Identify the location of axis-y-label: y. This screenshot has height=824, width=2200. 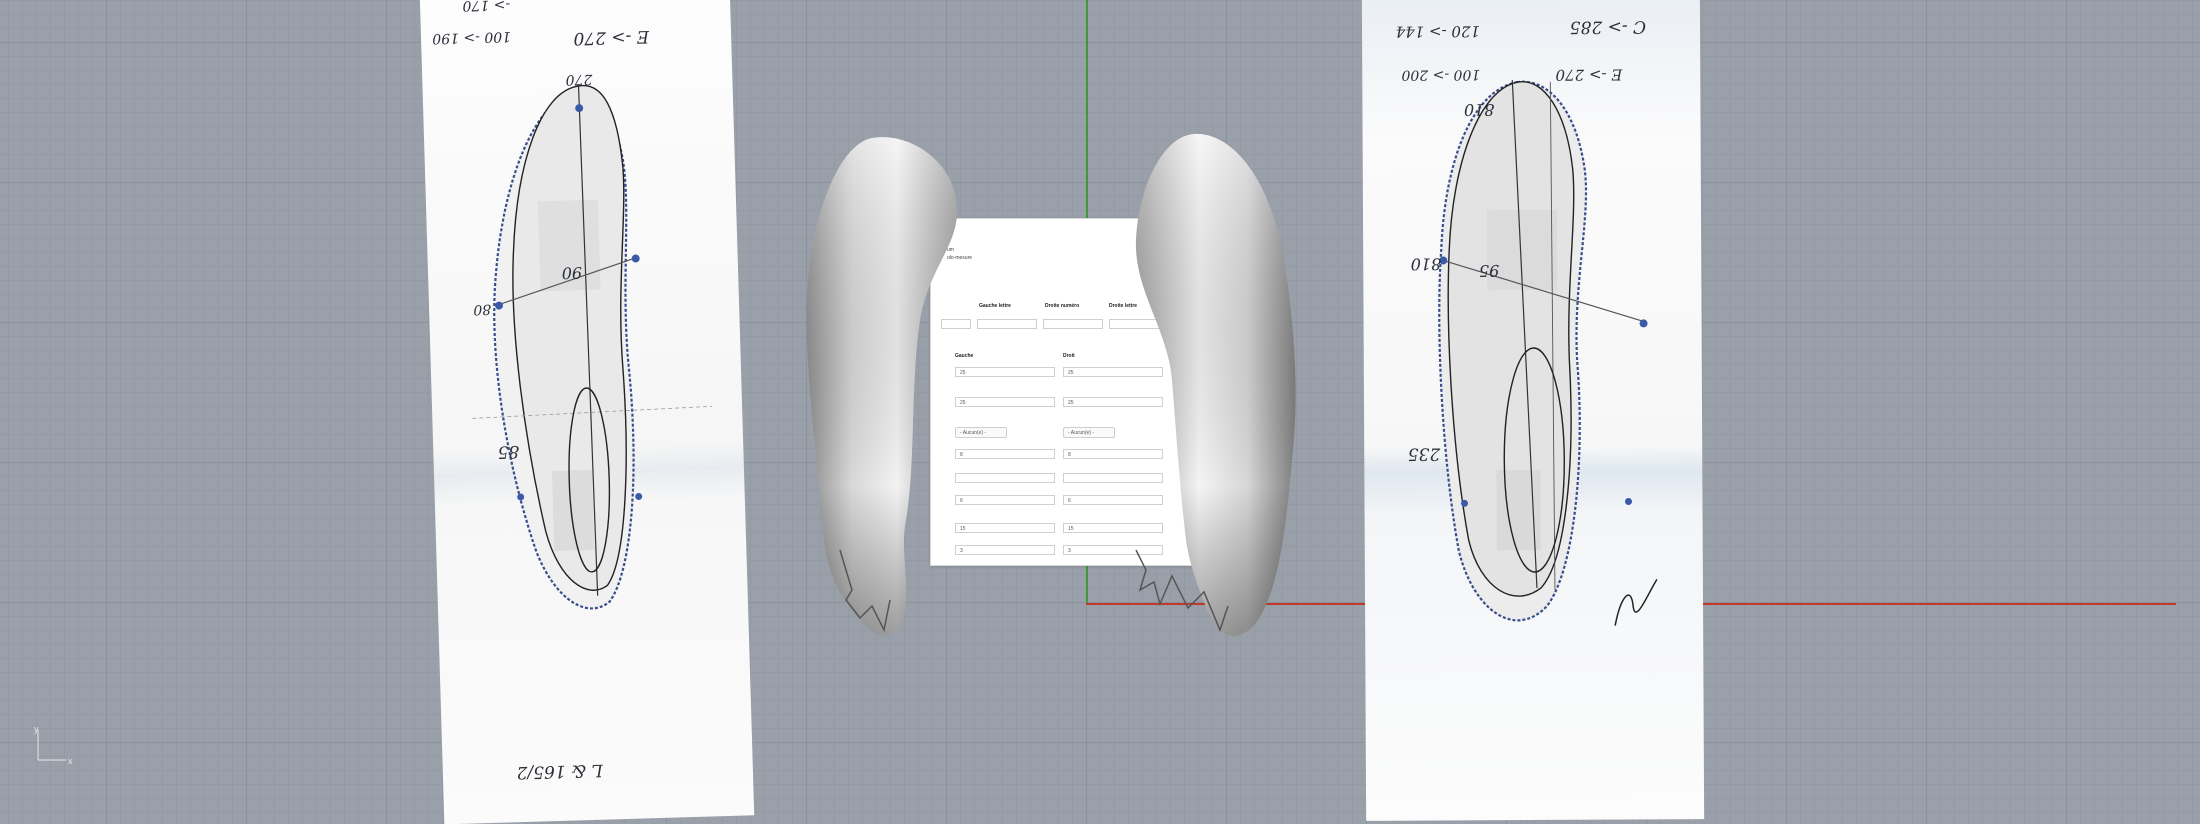
(36, 730).